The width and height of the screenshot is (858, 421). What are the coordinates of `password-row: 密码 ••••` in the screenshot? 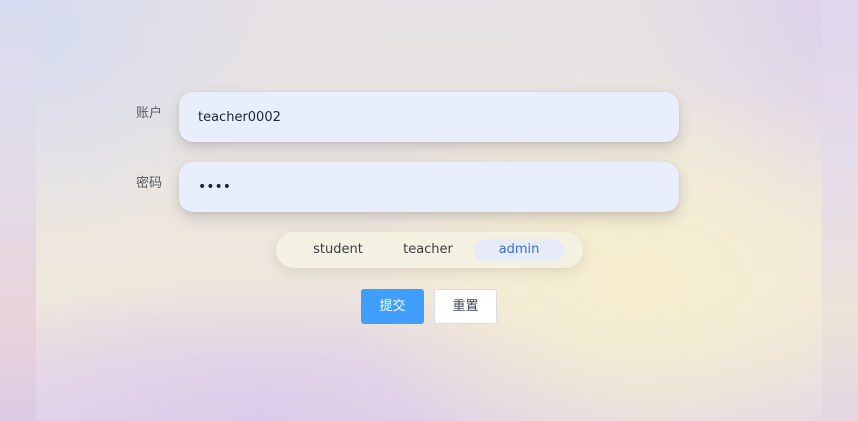 It's located at (429, 187).